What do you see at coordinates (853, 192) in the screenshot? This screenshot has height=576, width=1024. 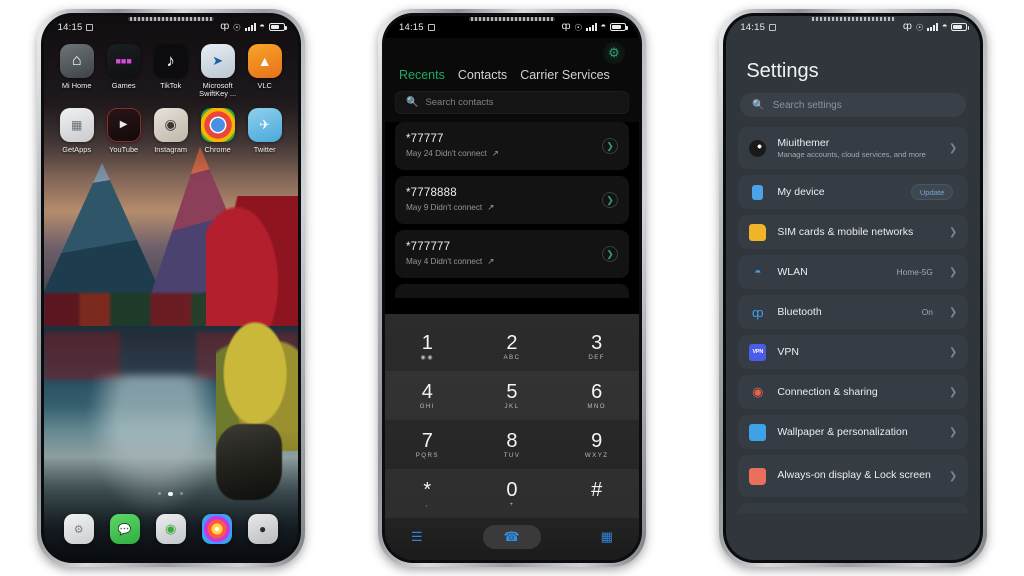 I see `settings-item-my-device: My device Update` at bounding box center [853, 192].